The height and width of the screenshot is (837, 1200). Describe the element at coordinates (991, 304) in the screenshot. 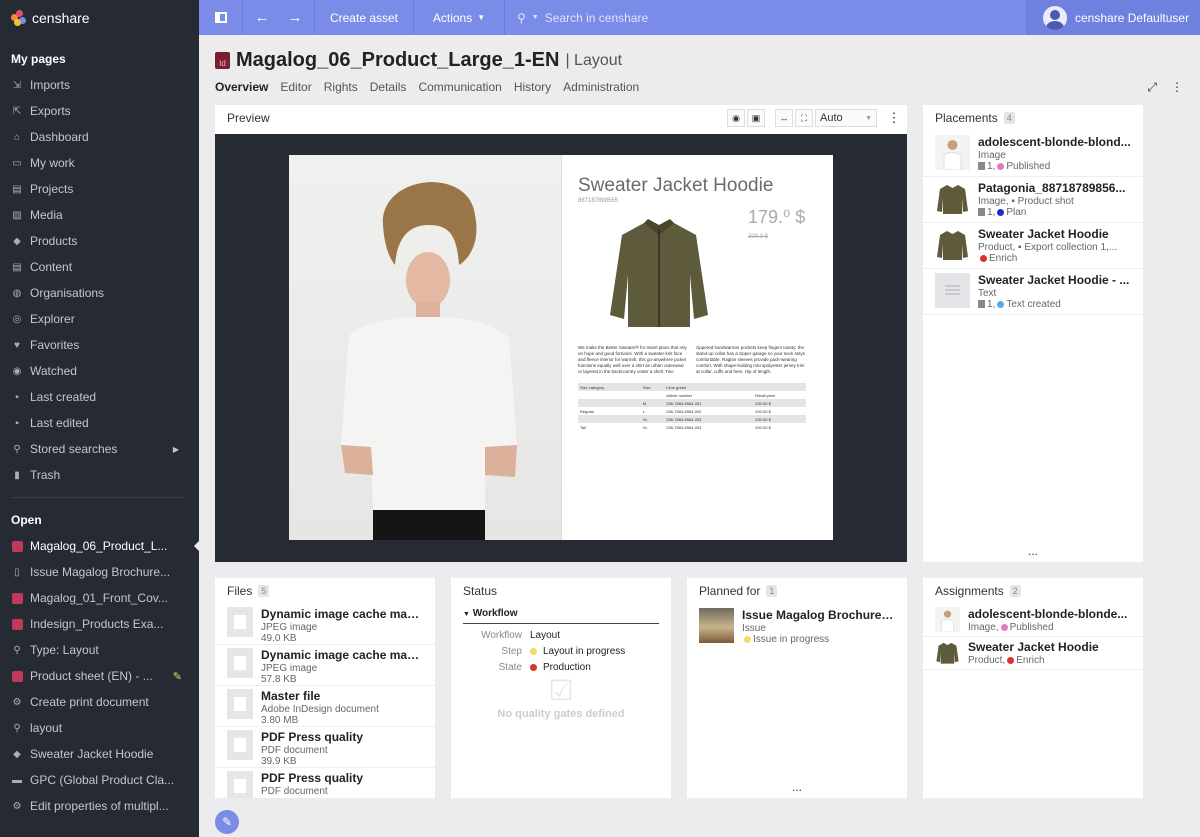

I see `list-item-meta: 1,` at that location.